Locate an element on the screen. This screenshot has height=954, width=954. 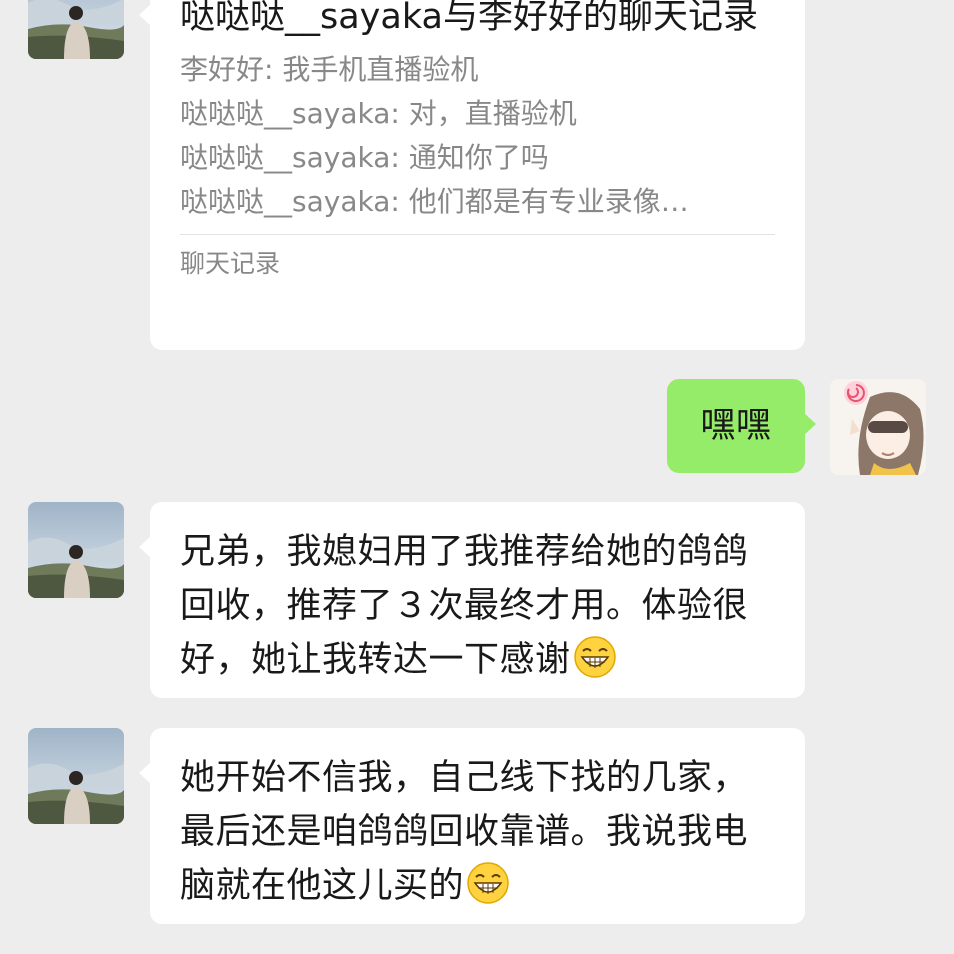
chat-record-line: 哒哒哒__sayaka: 通知你了吗 is located at coordinates (364, 157).